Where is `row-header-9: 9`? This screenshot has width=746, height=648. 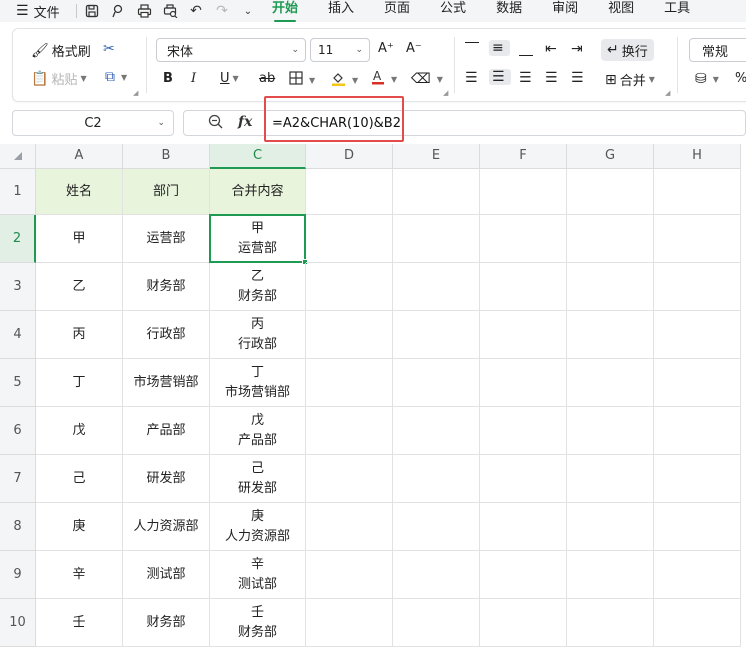
row-header-9: 9 is located at coordinates (18, 575).